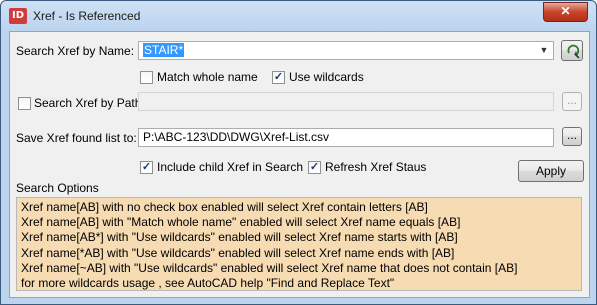 The image size is (597, 305). What do you see at coordinates (164, 50) in the screenshot?
I see `search-name-value: STAIR*` at bounding box center [164, 50].